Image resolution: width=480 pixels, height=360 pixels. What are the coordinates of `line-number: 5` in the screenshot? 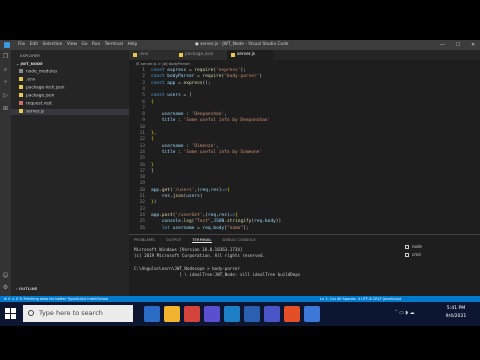 It's located at (143, 96).